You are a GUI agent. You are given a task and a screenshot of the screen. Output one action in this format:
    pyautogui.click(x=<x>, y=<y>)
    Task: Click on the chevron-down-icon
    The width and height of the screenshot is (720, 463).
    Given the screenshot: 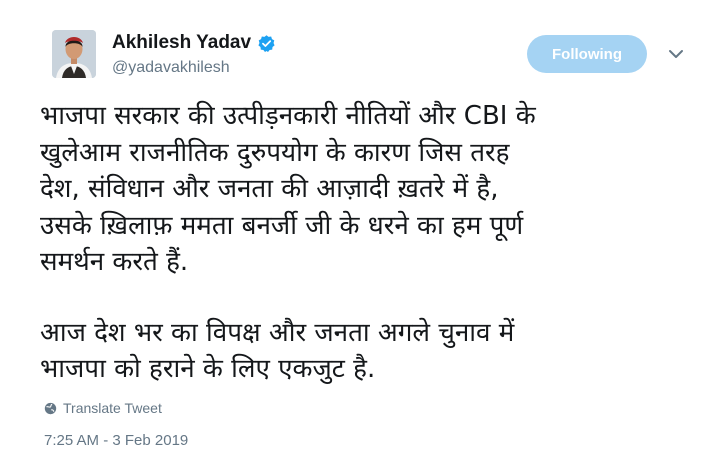 What is the action you would take?
    pyautogui.click(x=676, y=54)
    